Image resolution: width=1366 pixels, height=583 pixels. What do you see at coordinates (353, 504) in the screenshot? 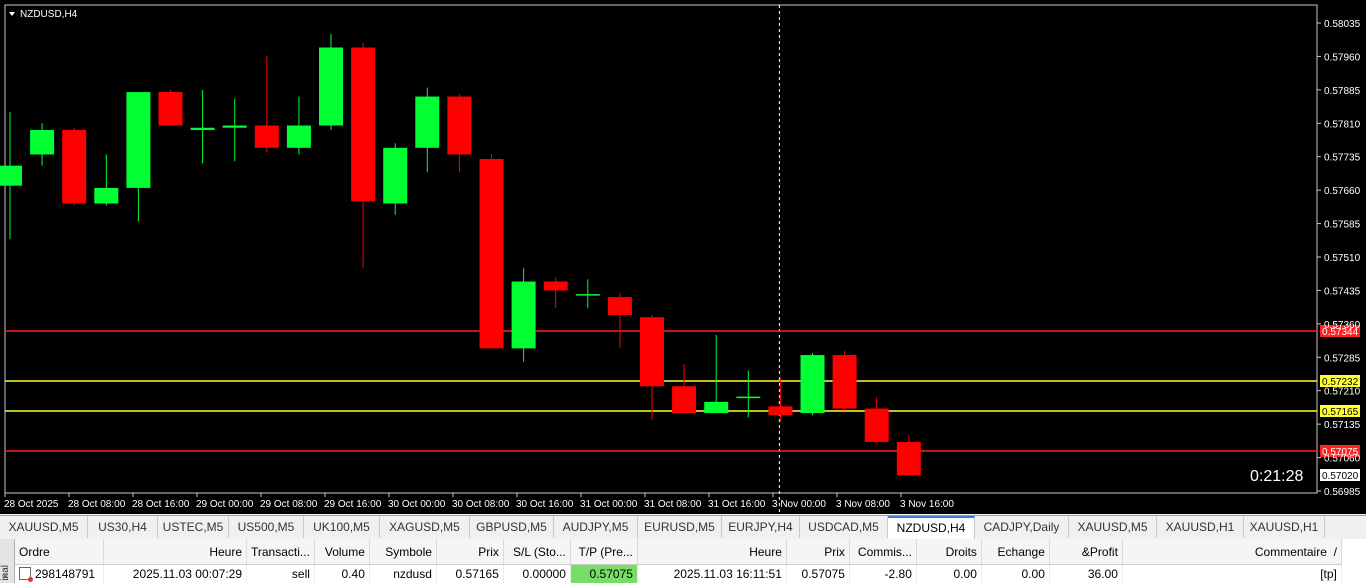
I see `time-tick-label: 29 Oct 16:00` at bounding box center [353, 504].